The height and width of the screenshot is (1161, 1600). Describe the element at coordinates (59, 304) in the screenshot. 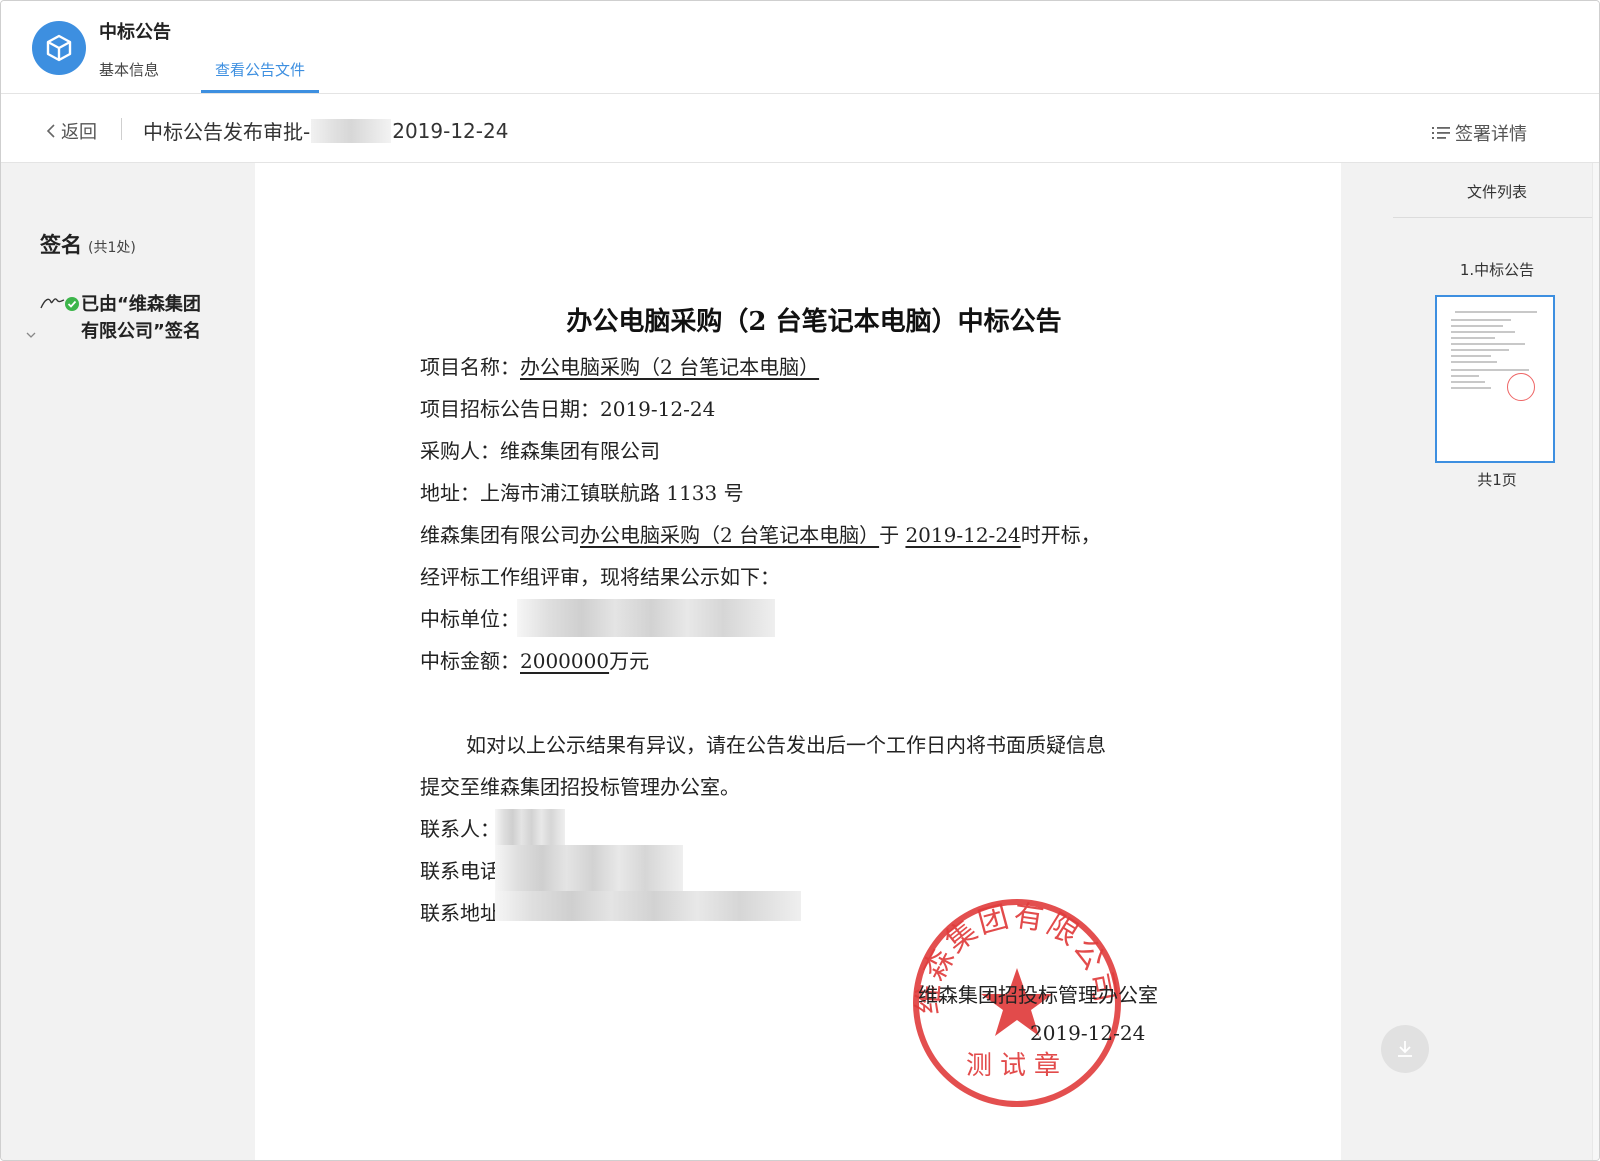

I see `signature-check-icon` at that location.